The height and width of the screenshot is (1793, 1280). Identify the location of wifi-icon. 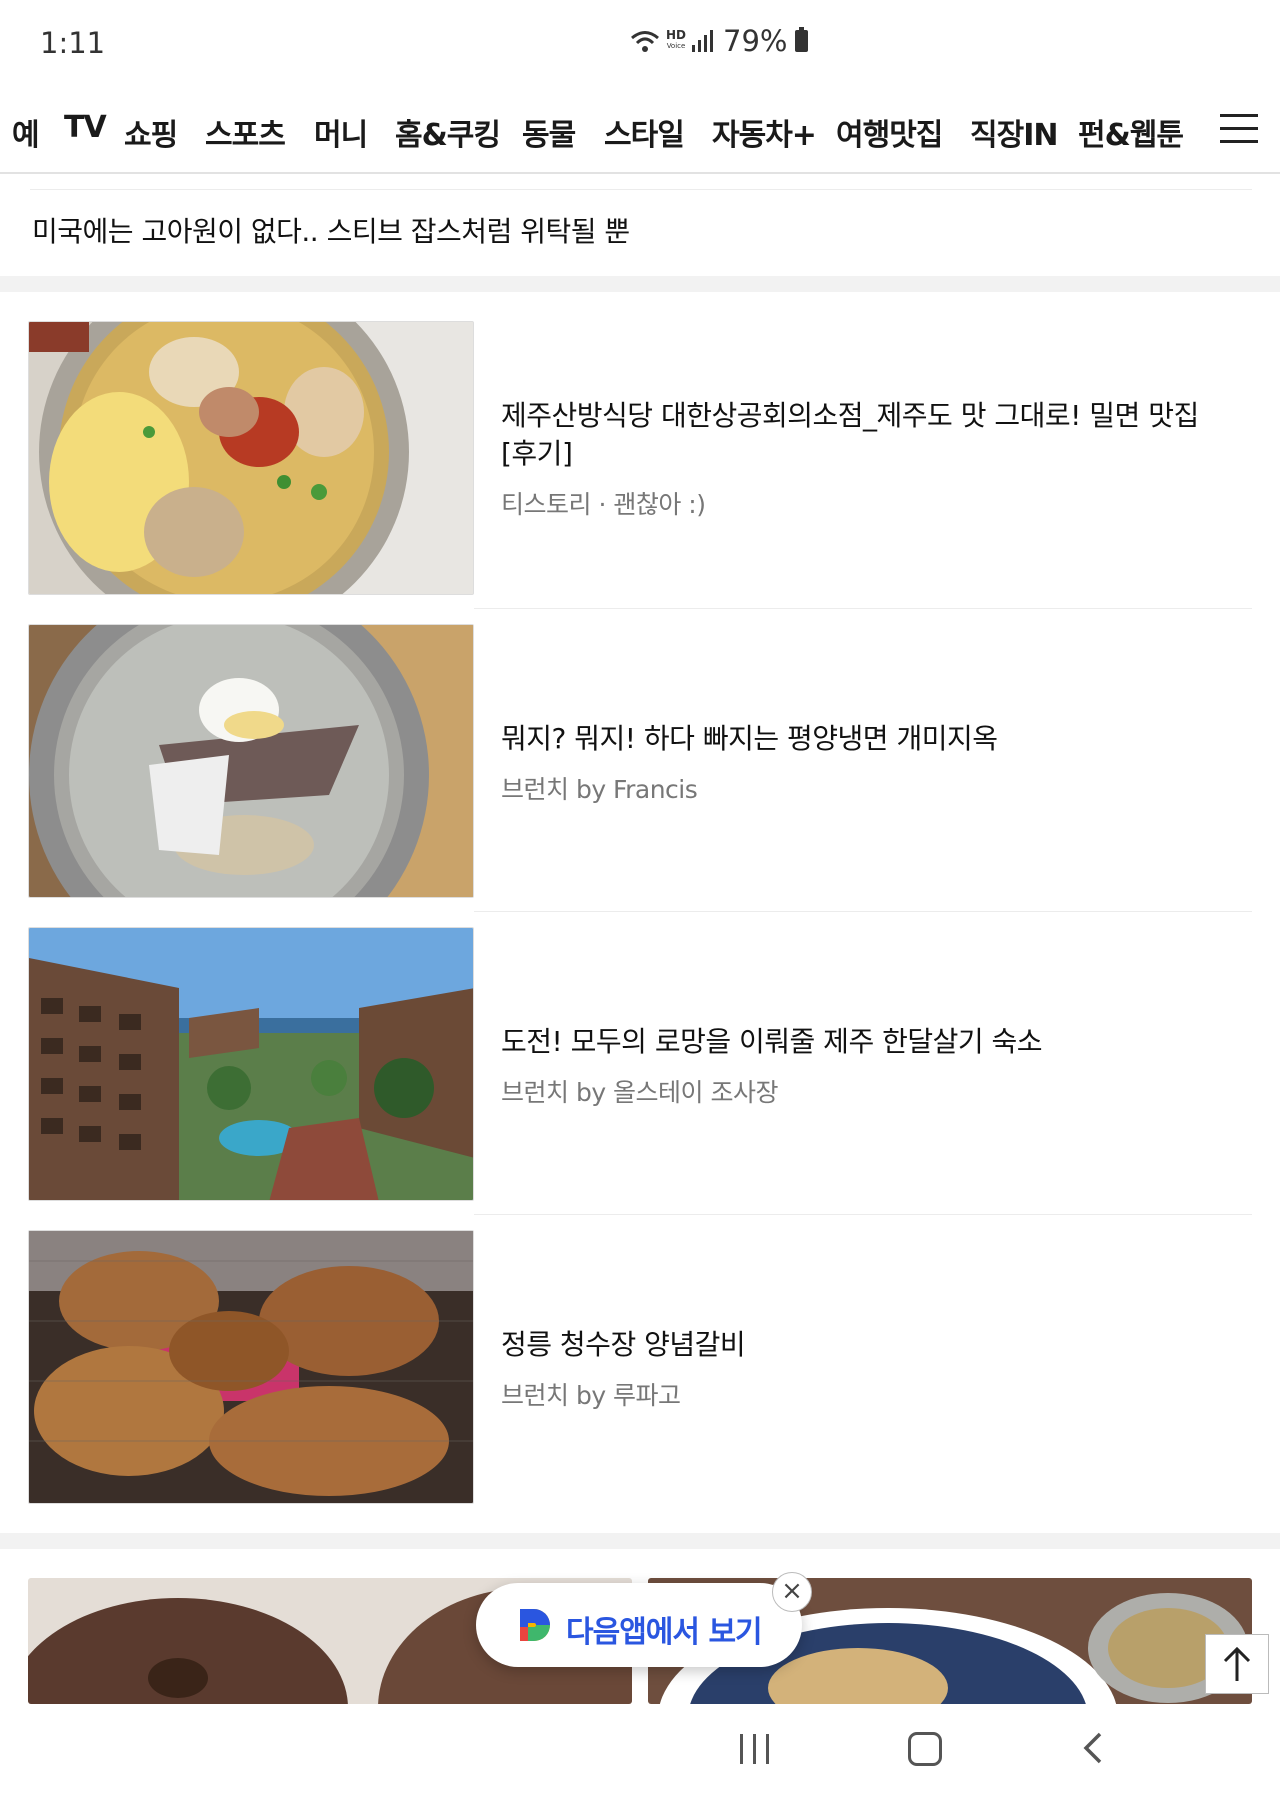
(645, 41).